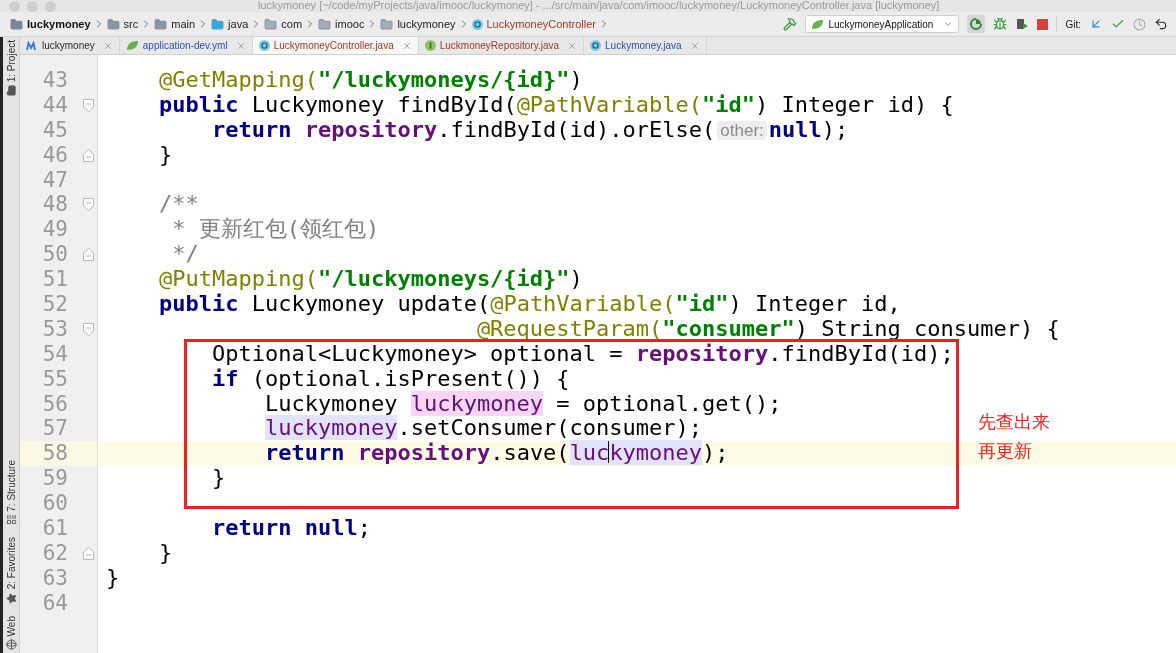 This screenshot has width=1176, height=653. I want to click on breadcrumb-item: java, so click(230, 24).